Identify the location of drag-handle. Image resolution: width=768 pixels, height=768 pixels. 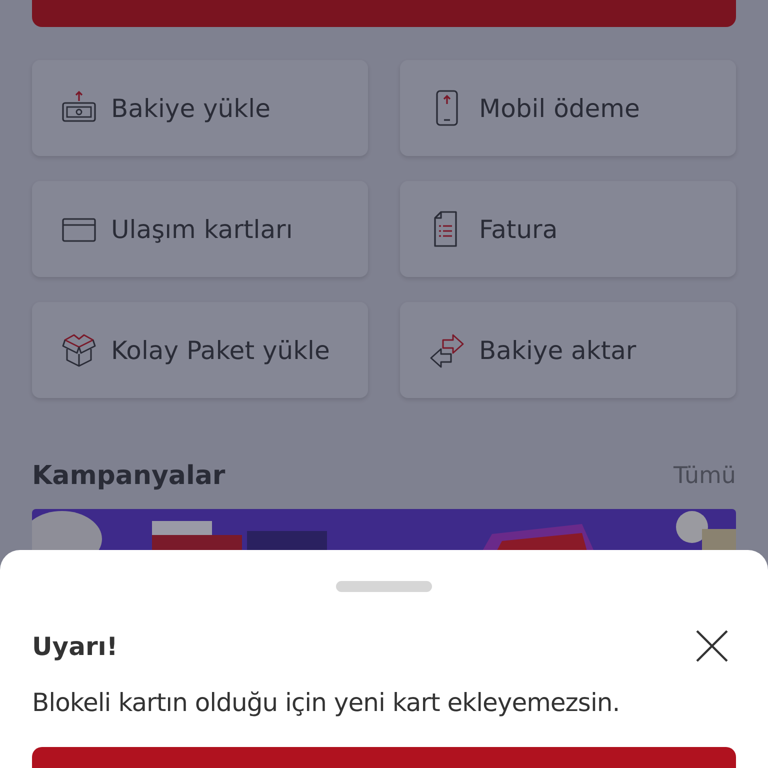
(384, 586).